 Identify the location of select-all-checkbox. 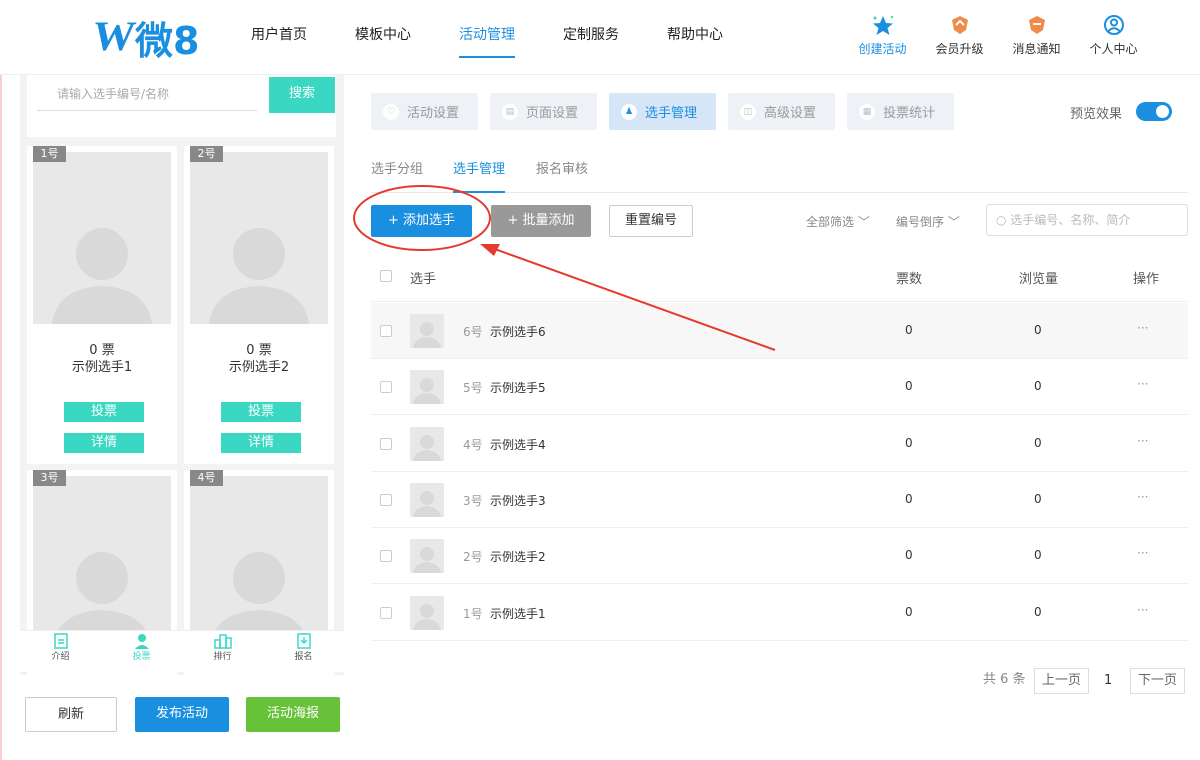
(386, 276).